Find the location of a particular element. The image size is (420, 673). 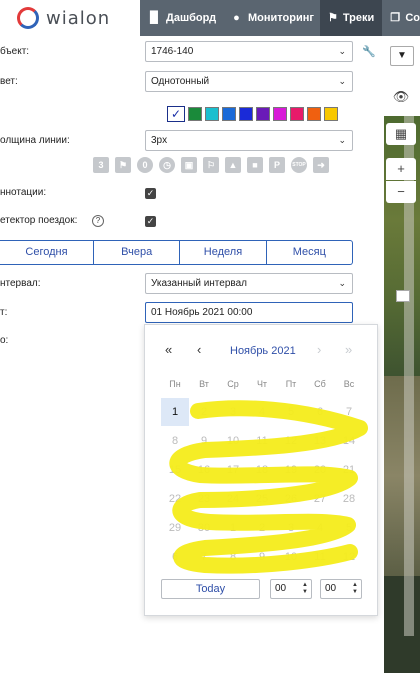

interval-select: Указанный интервал ⌄ is located at coordinates (249, 283).